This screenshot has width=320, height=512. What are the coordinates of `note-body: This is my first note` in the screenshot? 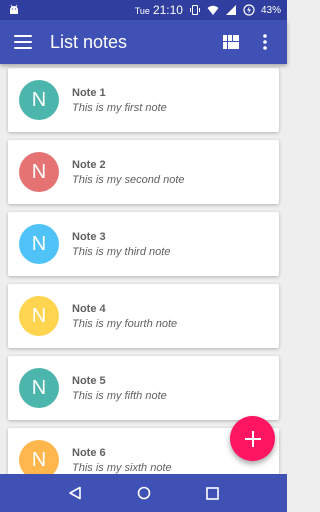 It's located at (119, 107).